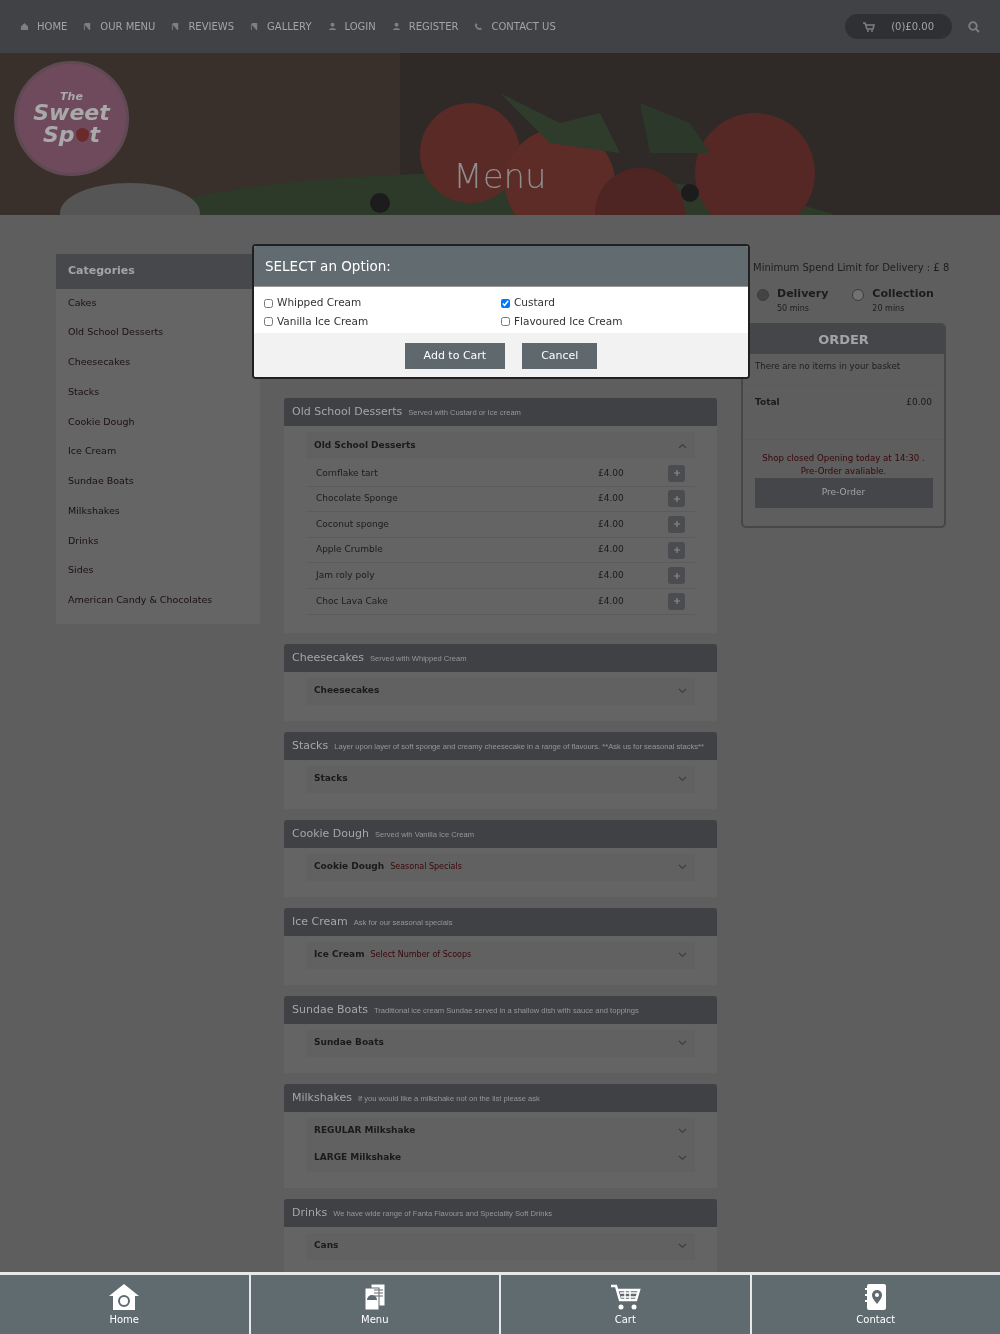 This screenshot has height=1334, width=1000. What do you see at coordinates (624, 1304) in the screenshot?
I see `tab-button: Cart` at bounding box center [624, 1304].